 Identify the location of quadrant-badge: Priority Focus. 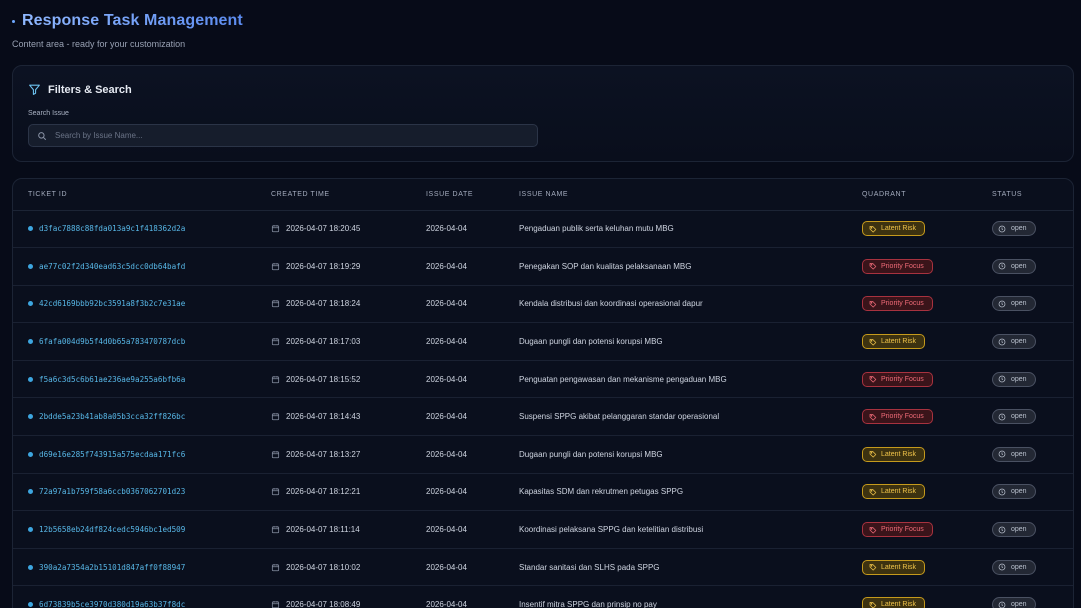
(897, 379).